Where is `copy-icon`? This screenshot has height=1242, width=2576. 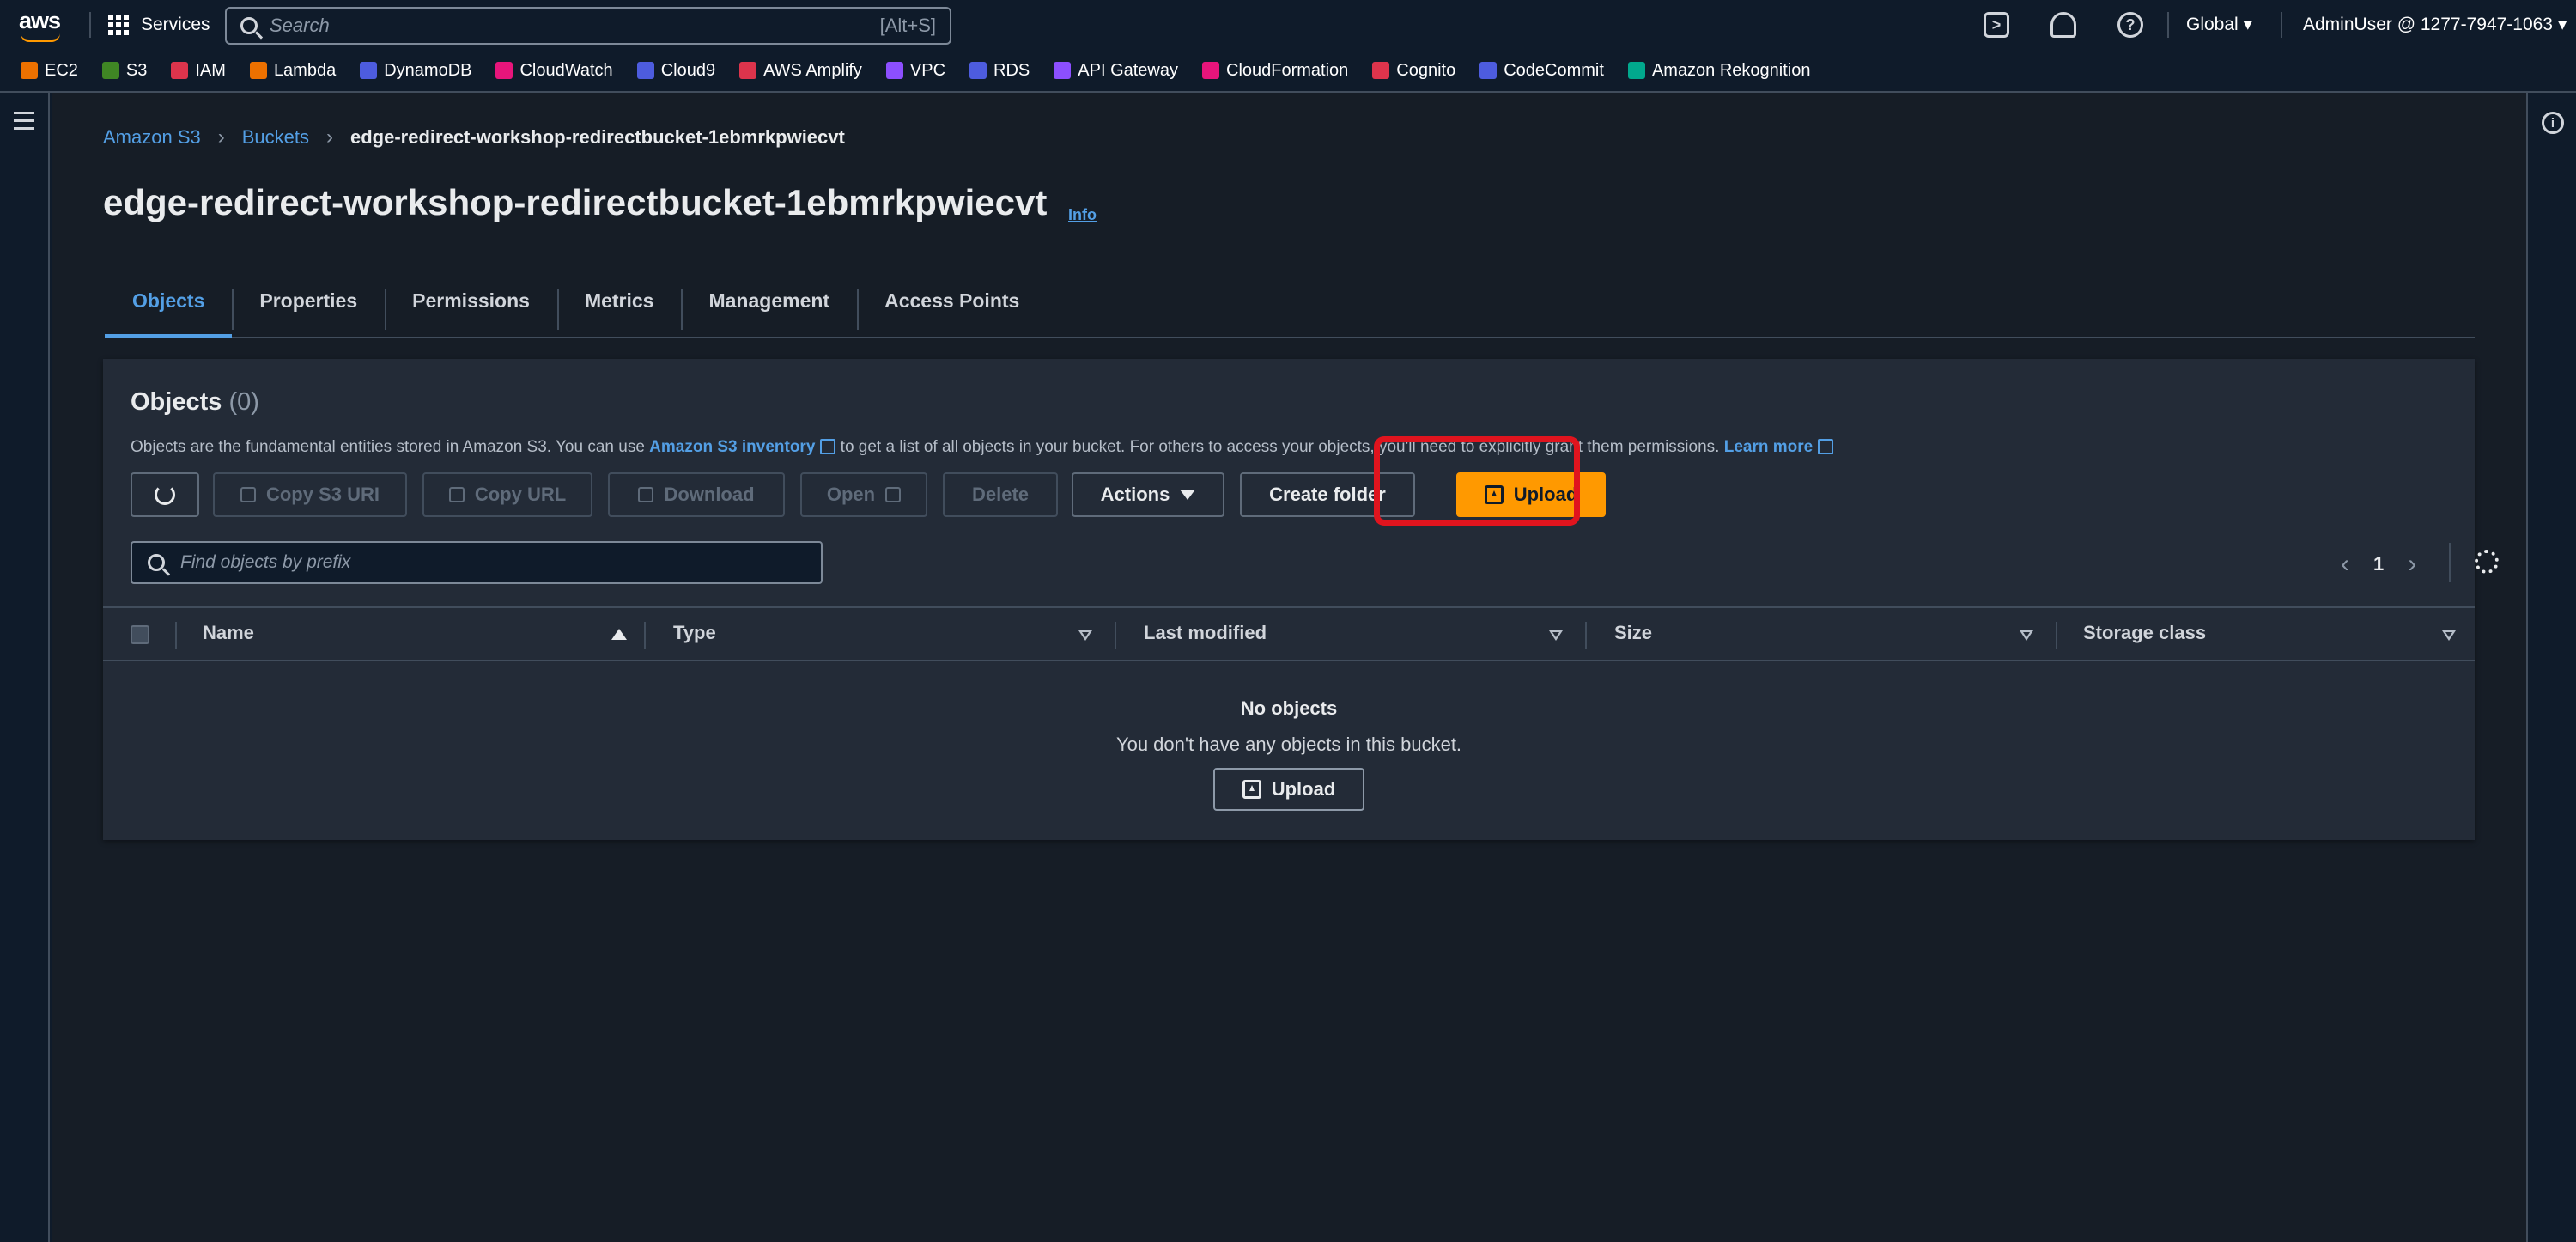
copy-icon is located at coordinates (457, 494).